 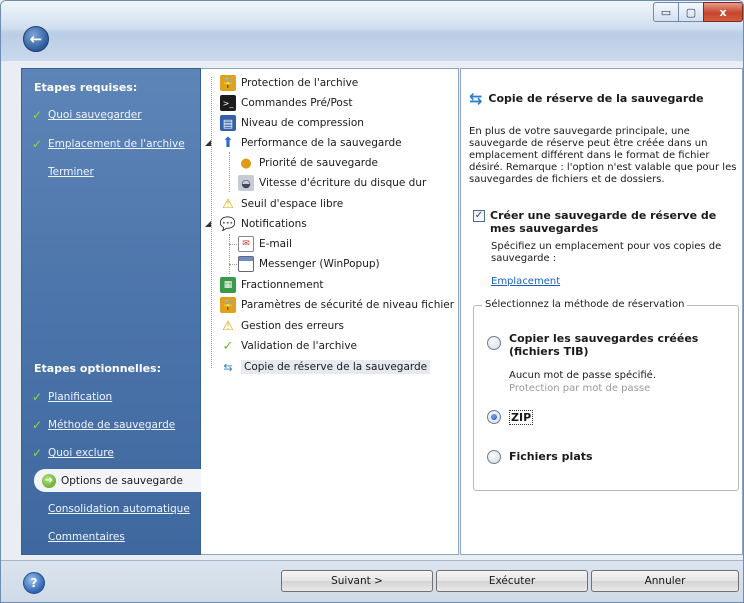 I want to click on radio-zip-label: ZIP, so click(x=521, y=417).